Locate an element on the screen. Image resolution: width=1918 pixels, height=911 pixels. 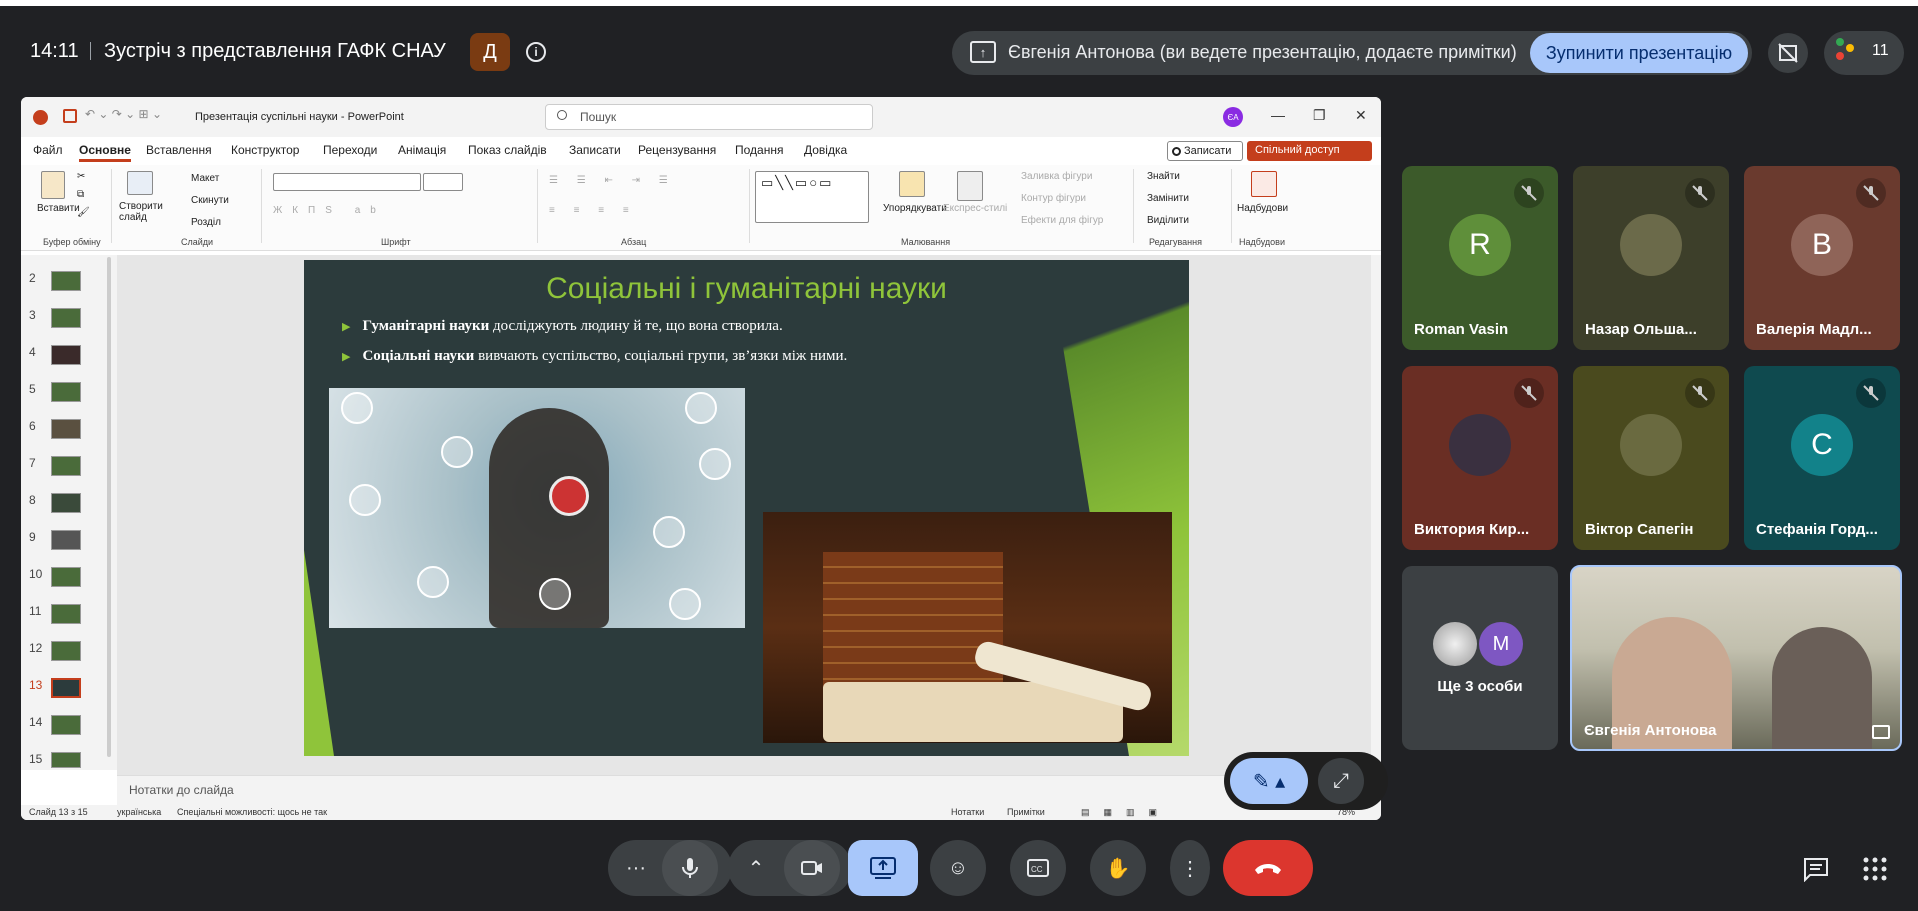
new-slide-label: Створити слайд is located at coordinates (144, 212).